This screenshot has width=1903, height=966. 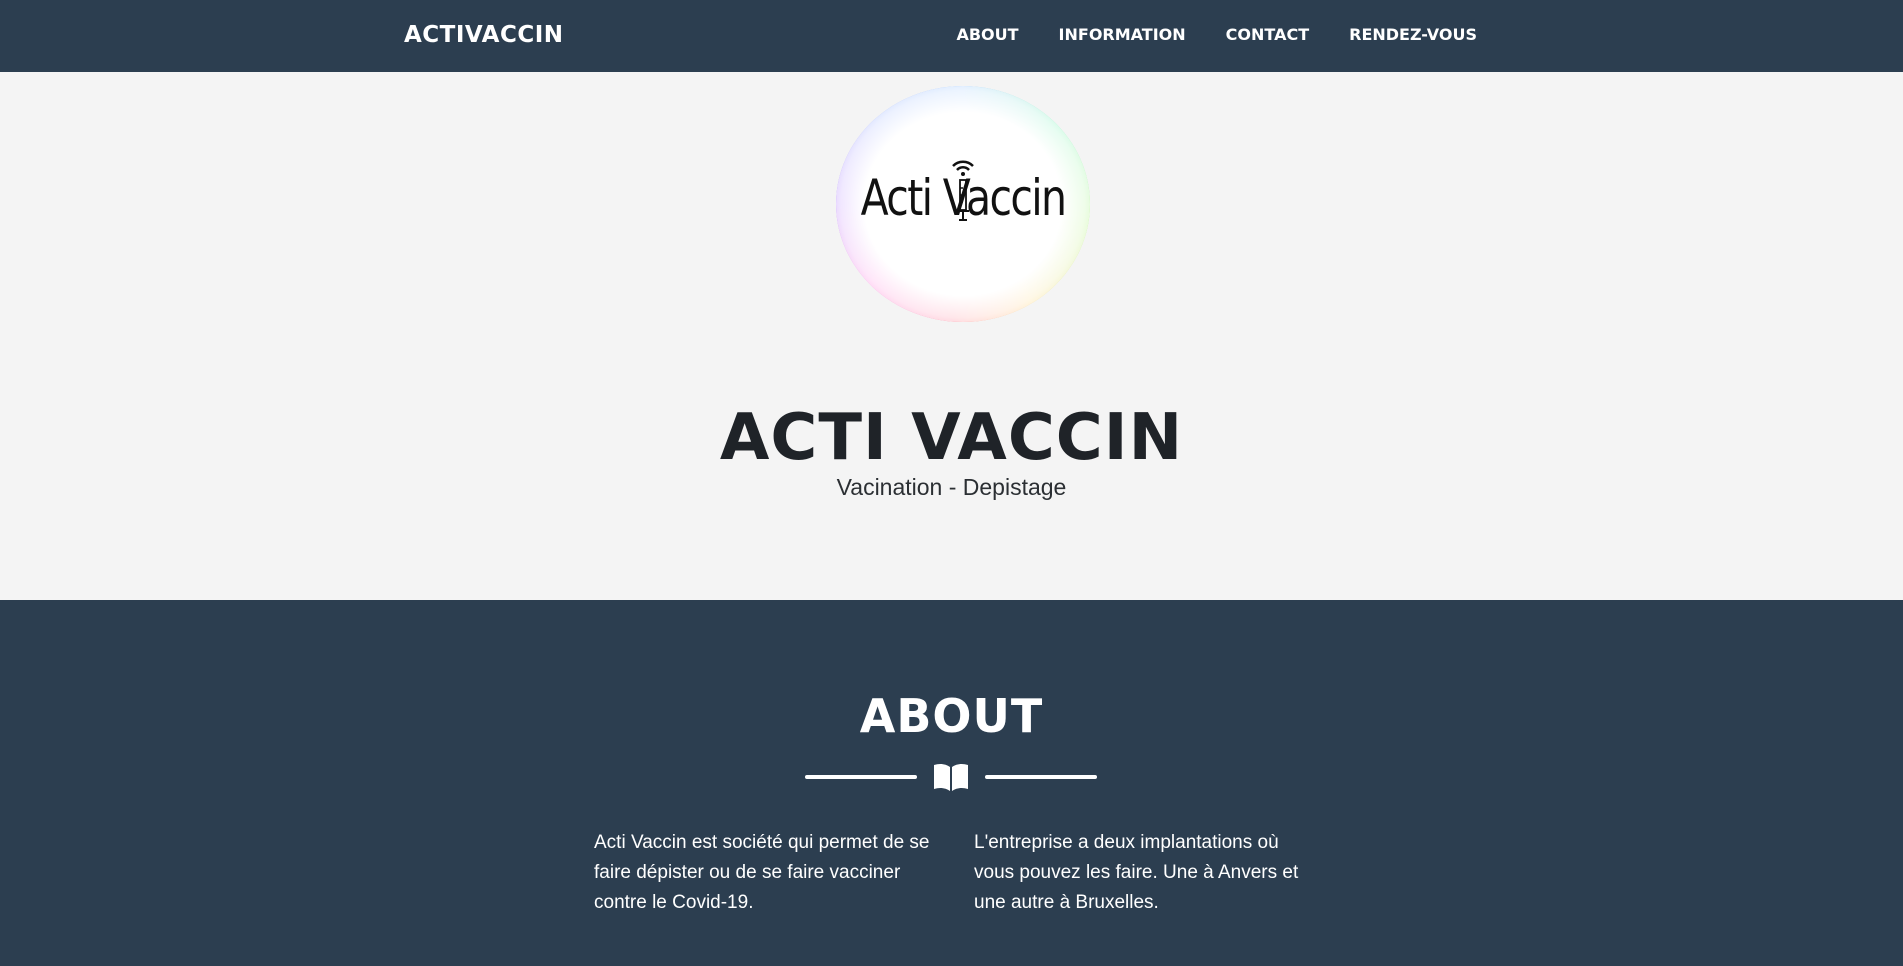 I want to click on about-title: ABOUT, so click(x=951, y=716).